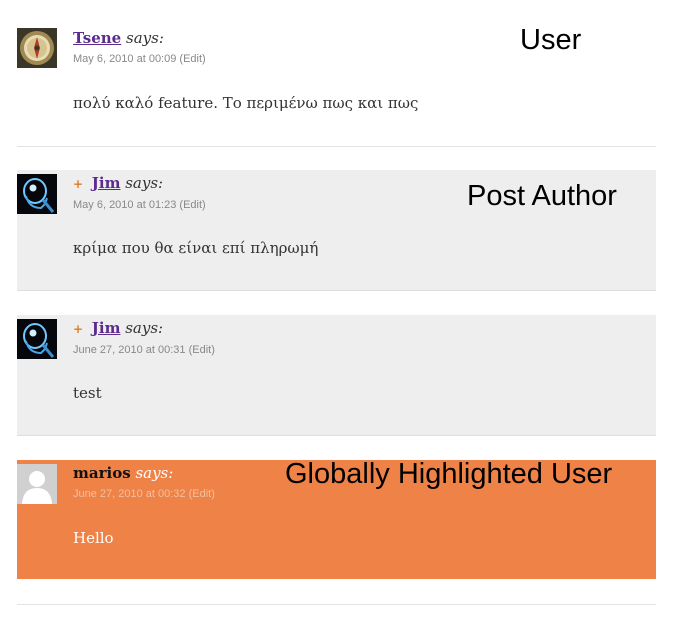 Image resolution: width=674 pixels, height=619 pixels. Describe the element at coordinates (129, 494) in the screenshot. I see `comment-date: June 27, 2010 at 00:32` at that location.